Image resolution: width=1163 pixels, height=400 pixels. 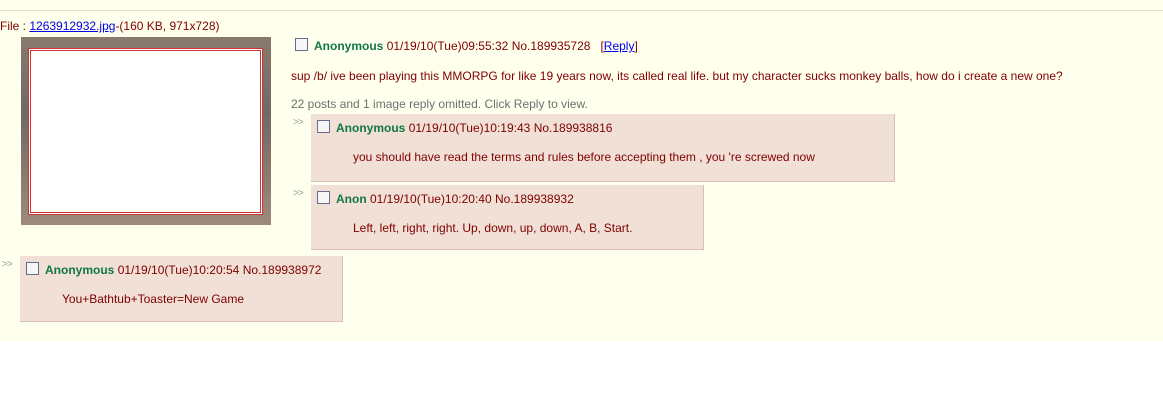 I want to click on post-number: No.189935728, so click(x=551, y=46).